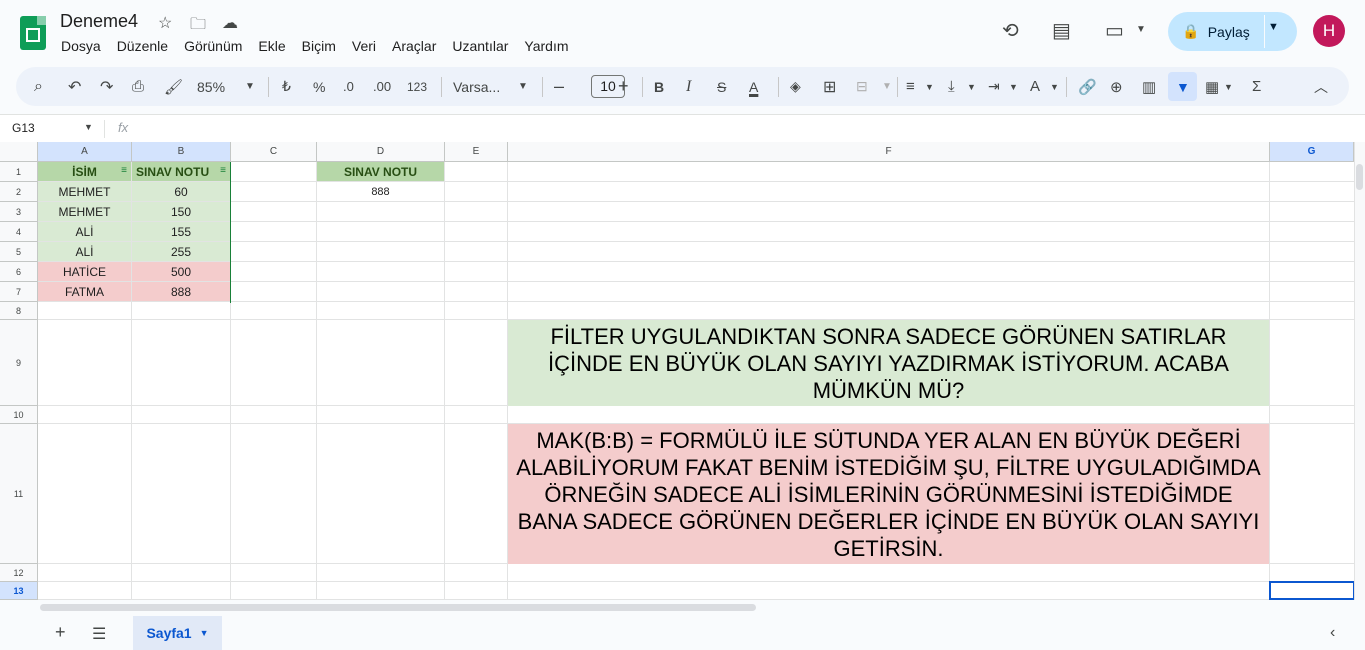  Describe the element at coordinates (1114, 30) in the screenshot. I see `meet-icon: ▭` at that location.